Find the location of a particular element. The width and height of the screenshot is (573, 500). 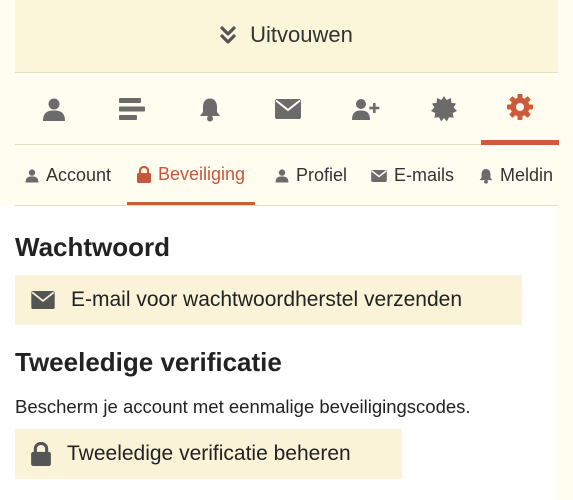

badge-icon is located at coordinates (444, 109).